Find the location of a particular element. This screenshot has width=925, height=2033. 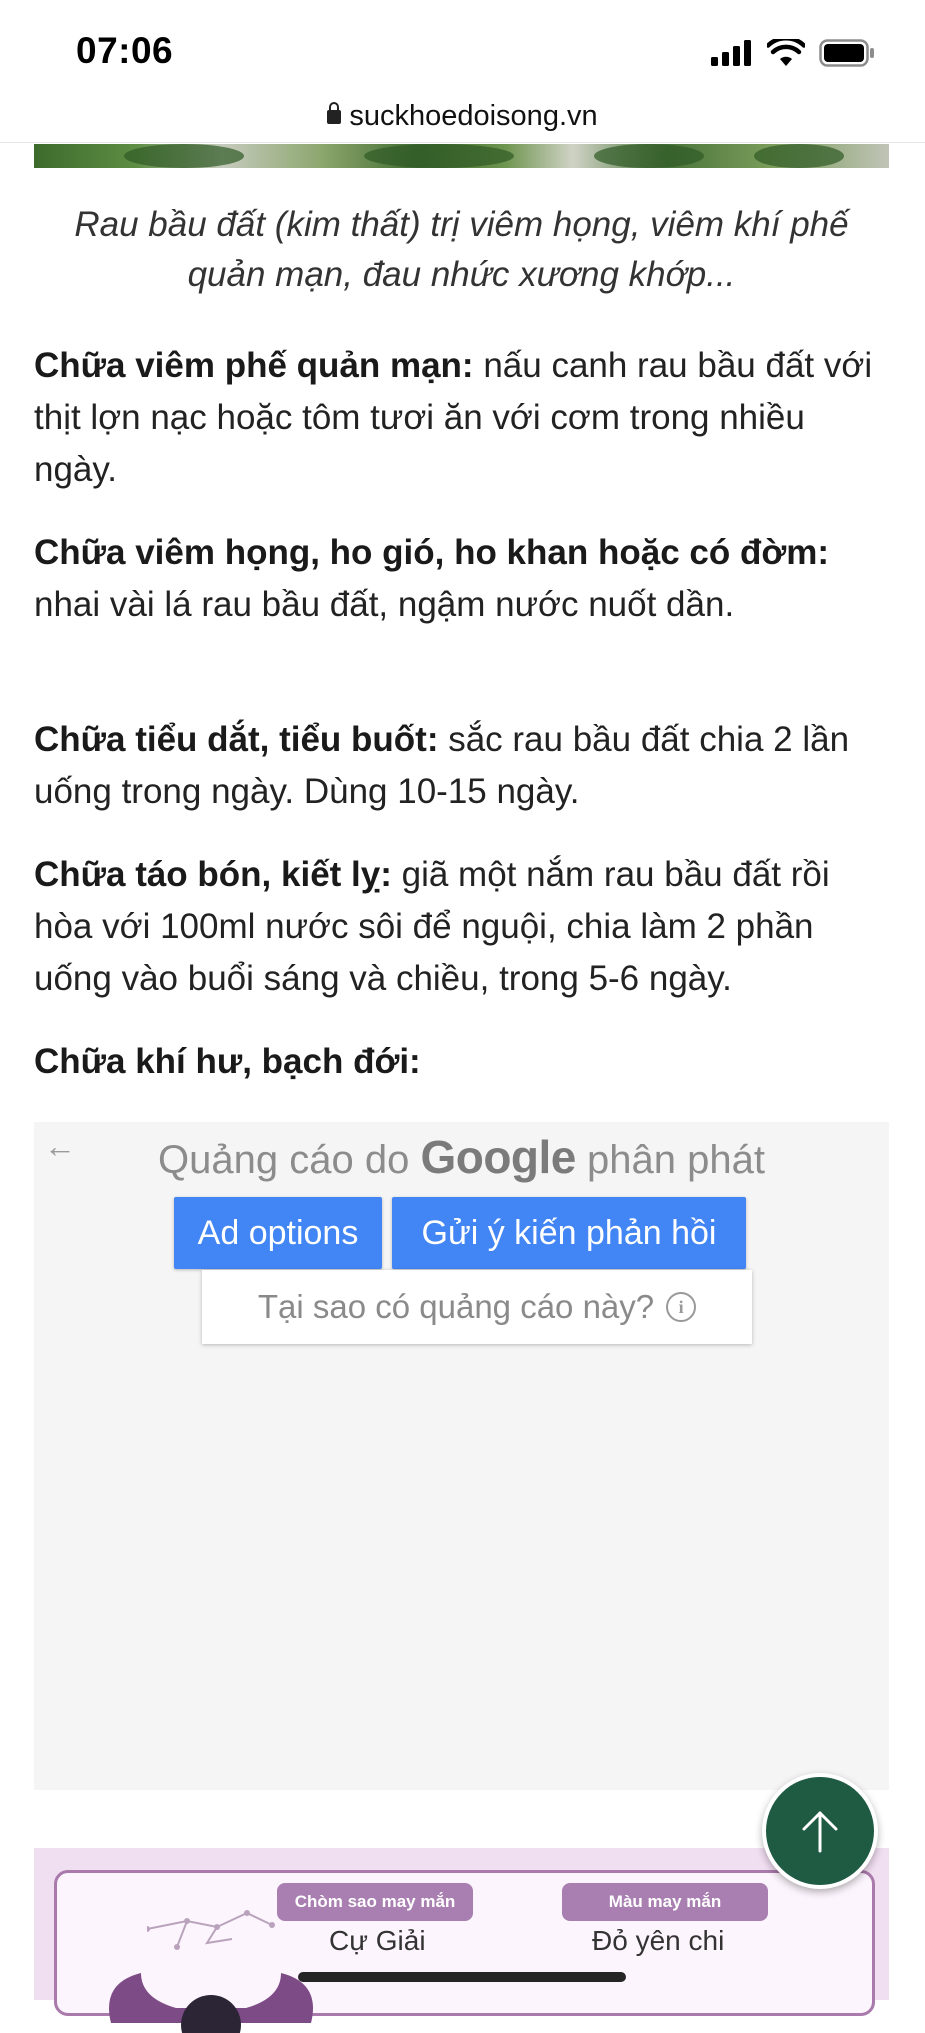

home-indicator is located at coordinates (462, 1977).